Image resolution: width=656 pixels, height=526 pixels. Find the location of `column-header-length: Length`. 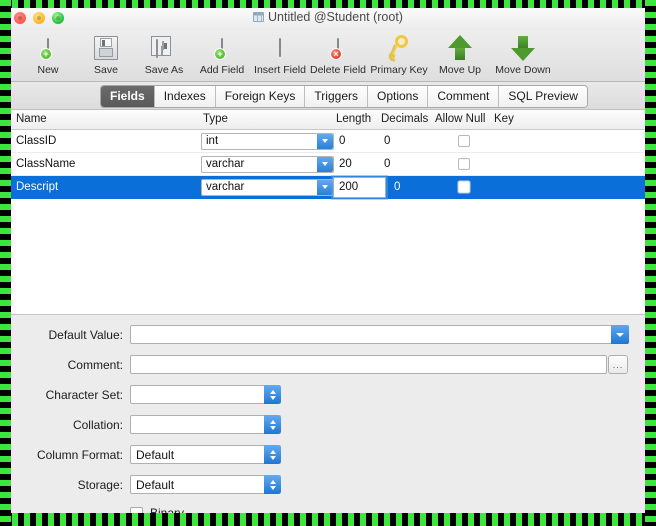

column-header-length: Length is located at coordinates (353, 119).